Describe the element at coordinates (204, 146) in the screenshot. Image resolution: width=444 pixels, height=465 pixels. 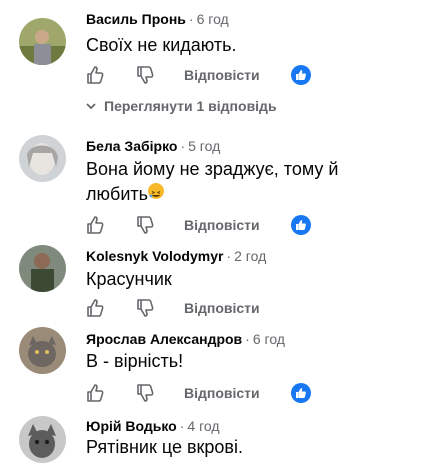
I see `comment-time: 5 год` at that location.